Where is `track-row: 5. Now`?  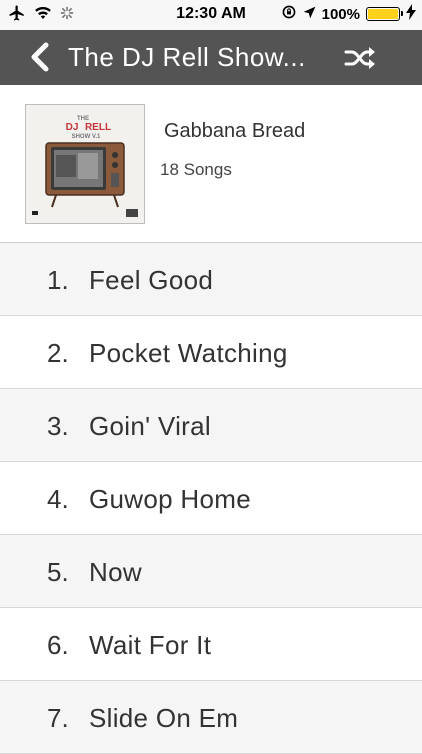 track-row: 5. Now is located at coordinates (211, 571).